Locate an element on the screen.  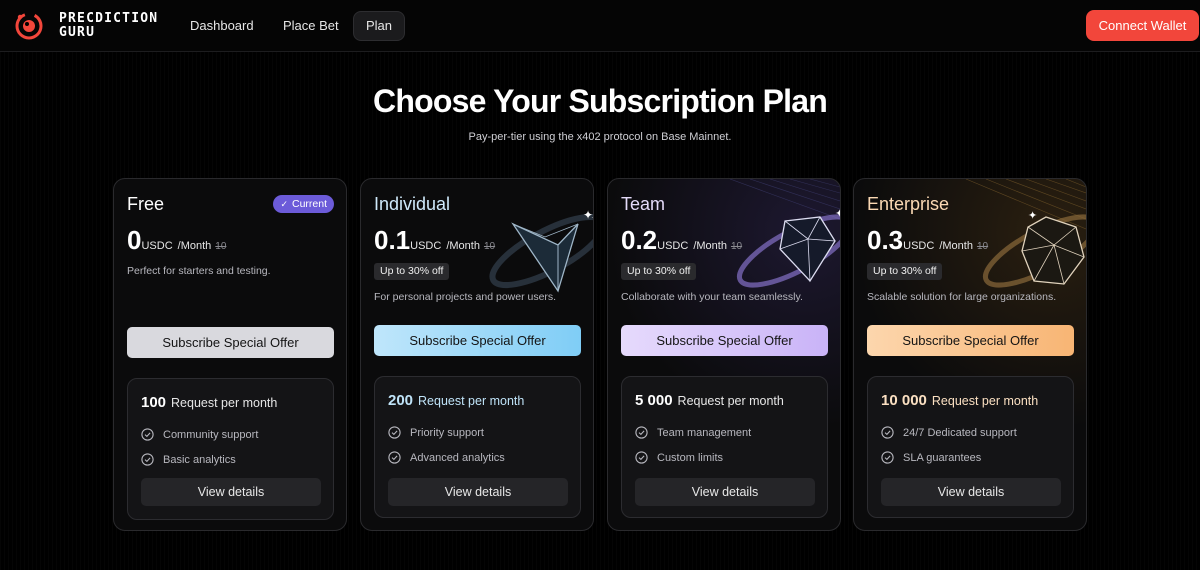
feature-label: SLA guarantees is located at coordinates (942, 458).